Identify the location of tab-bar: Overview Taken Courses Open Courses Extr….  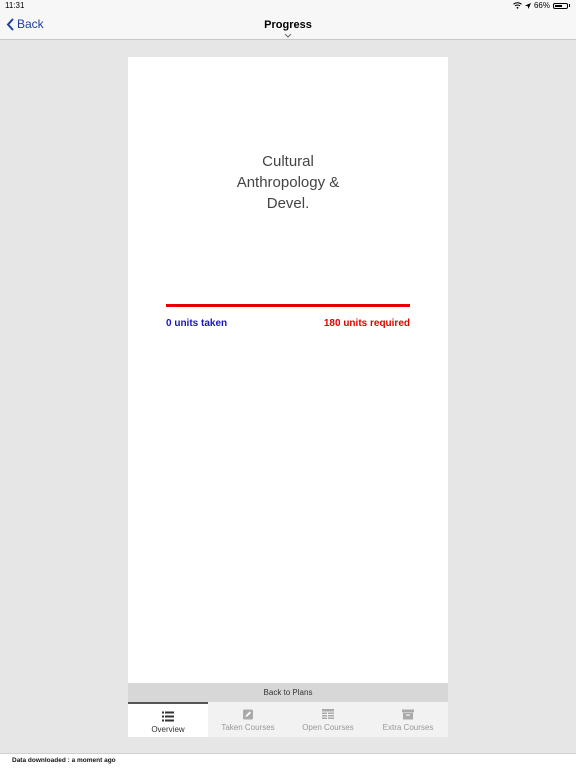
(288, 719).